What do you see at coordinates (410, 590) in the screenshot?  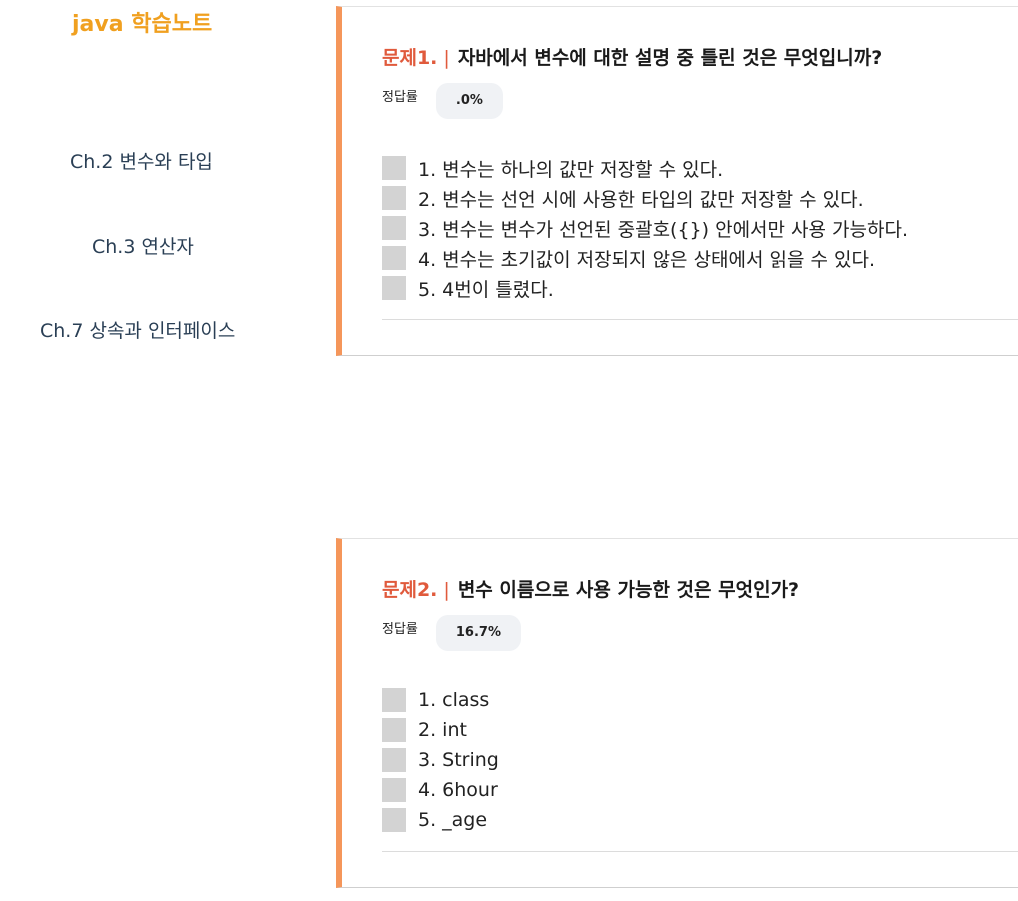 I see `question-number: 문제2.` at bounding box center [410, 590].